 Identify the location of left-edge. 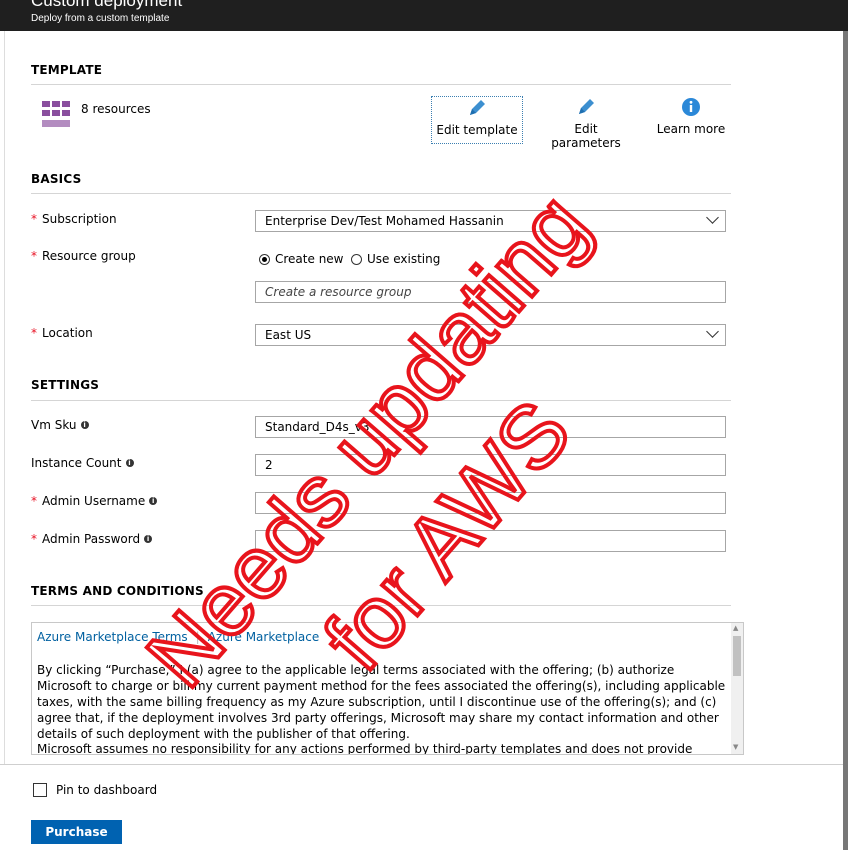
(2, 397).